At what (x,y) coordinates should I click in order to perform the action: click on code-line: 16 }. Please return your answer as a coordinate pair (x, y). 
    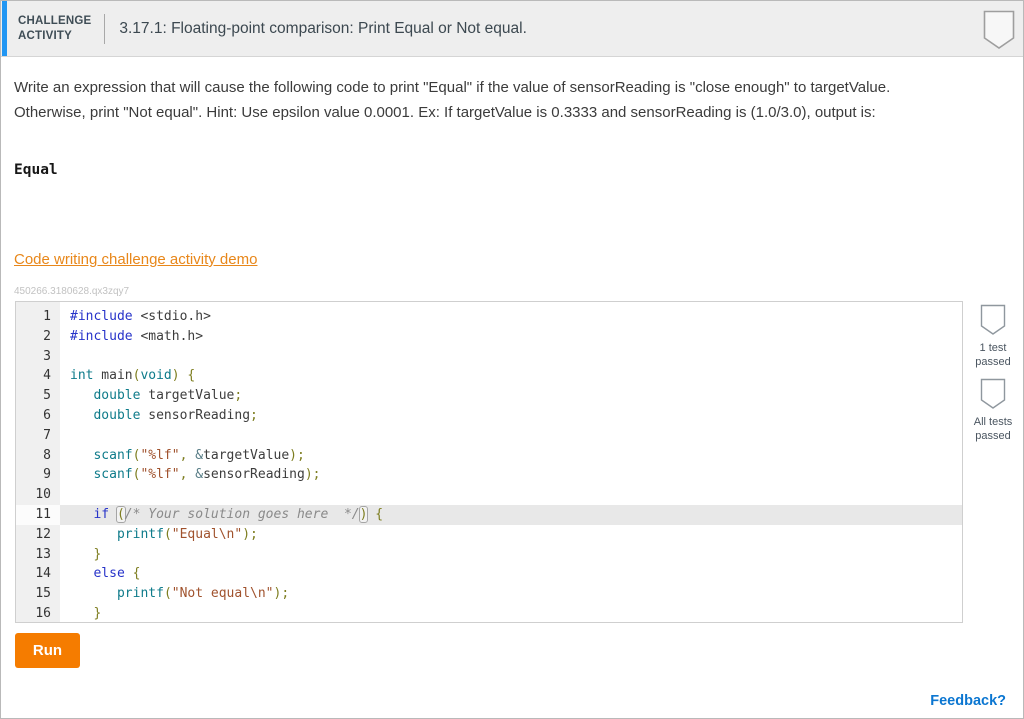
    Looking at the image, I should click on (489, 612).